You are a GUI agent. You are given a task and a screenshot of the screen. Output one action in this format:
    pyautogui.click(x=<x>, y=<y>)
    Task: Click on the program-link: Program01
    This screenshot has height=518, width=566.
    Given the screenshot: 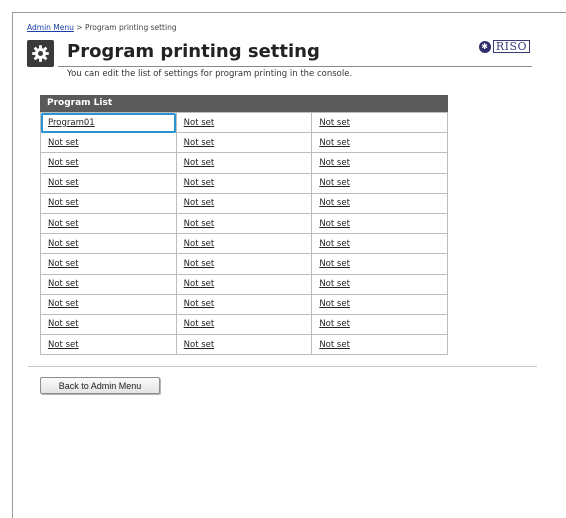 What is the action you would take?
    pyautogui.click(x=71, y=123)
    